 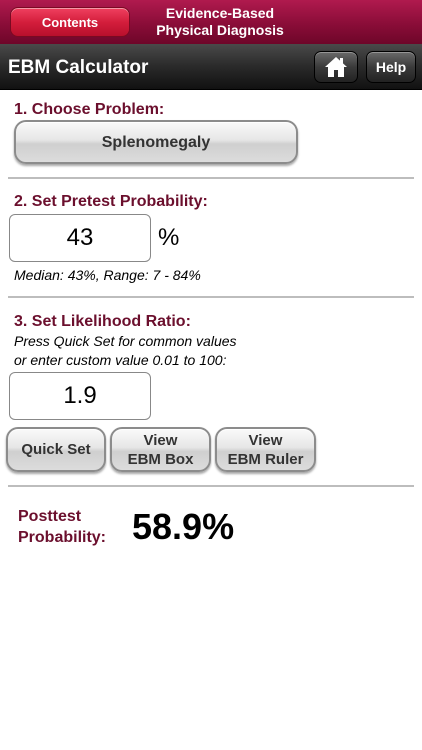 I want to click on app-title: Evidence-Based Physical Diagnosis, so click(x=220, y=22).